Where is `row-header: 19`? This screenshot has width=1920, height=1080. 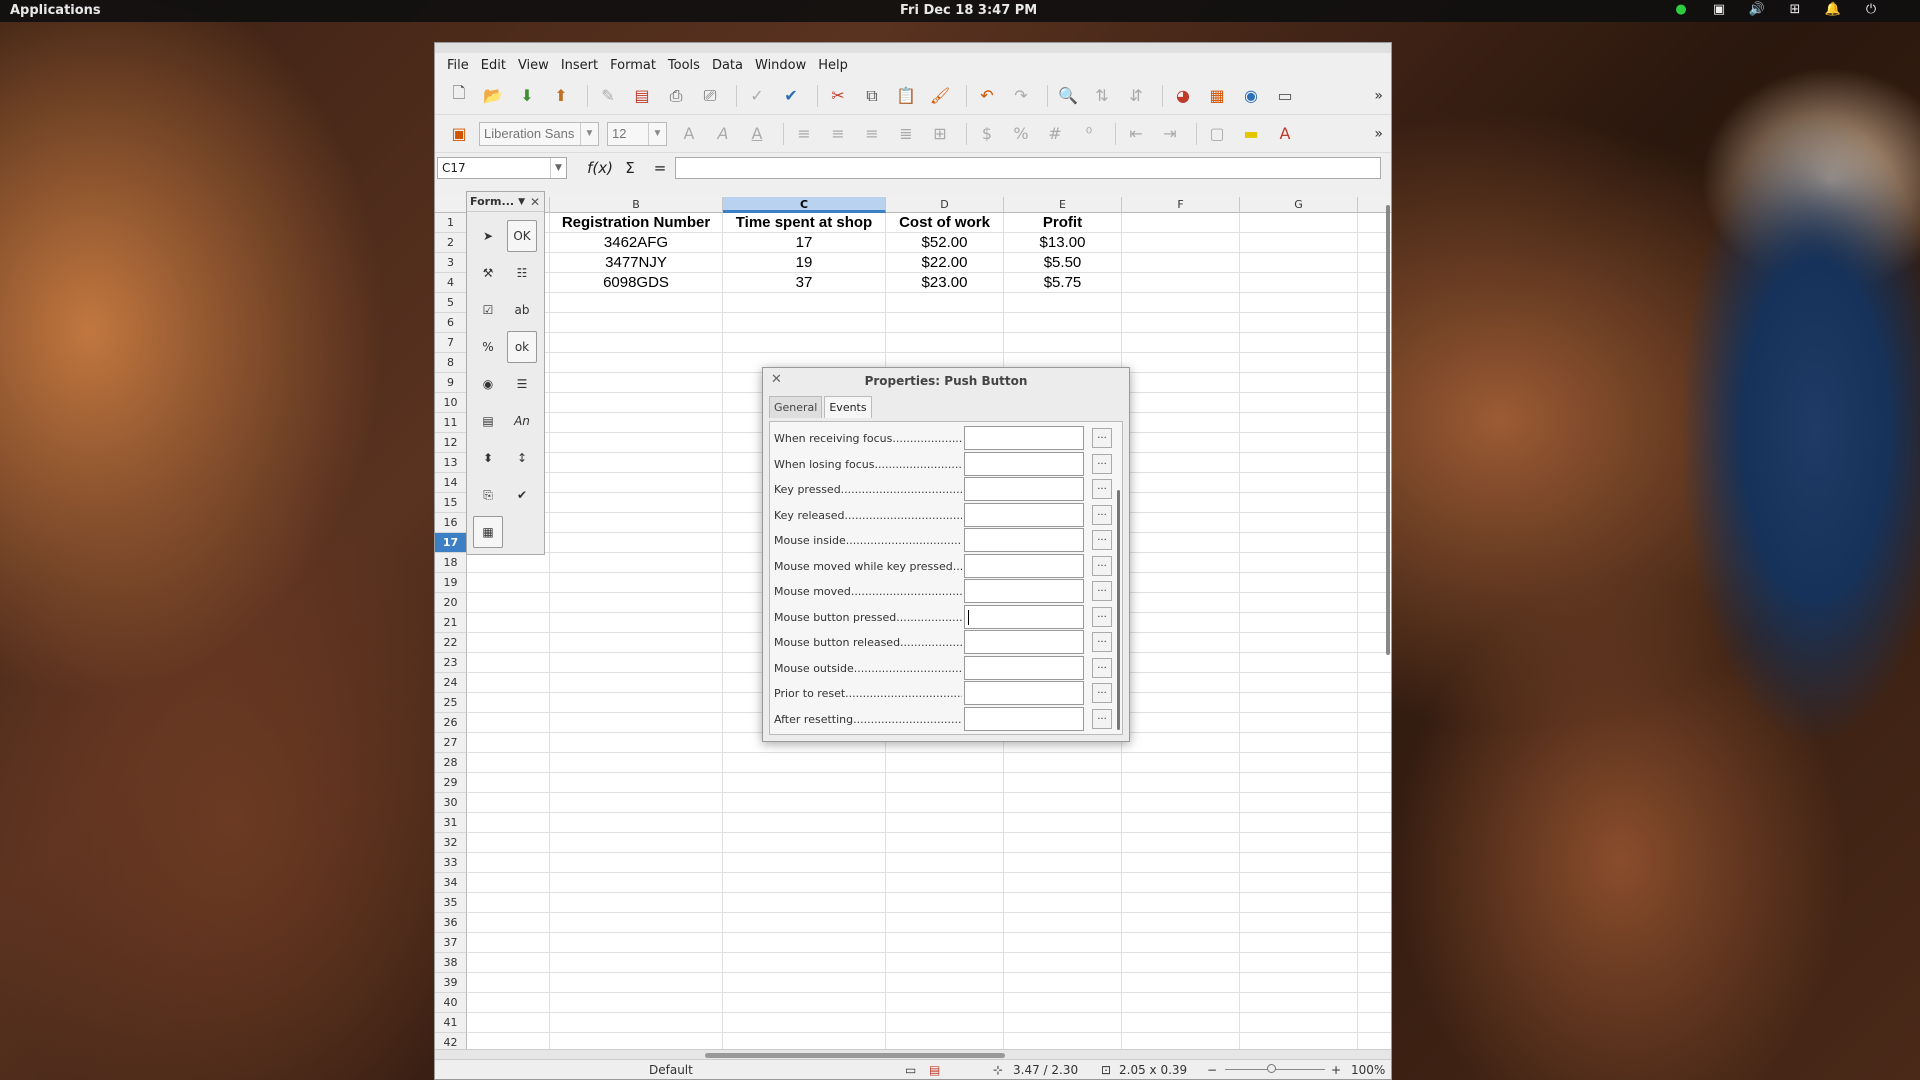
row-header: 19 is located at coordinates (450, 583).